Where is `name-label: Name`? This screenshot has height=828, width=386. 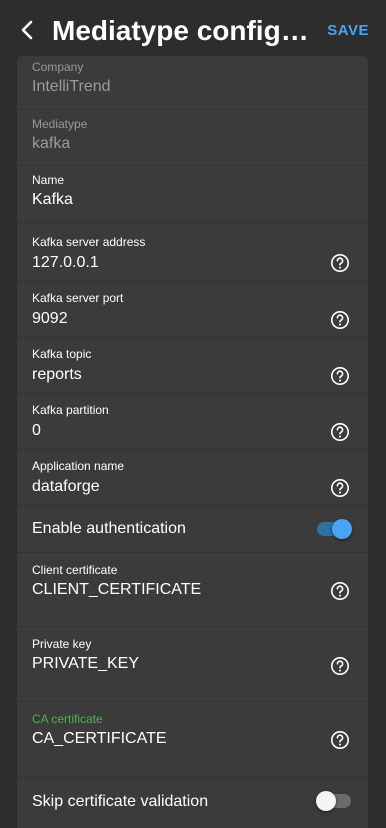
name-label: Name is located at coordinates (48, 180).